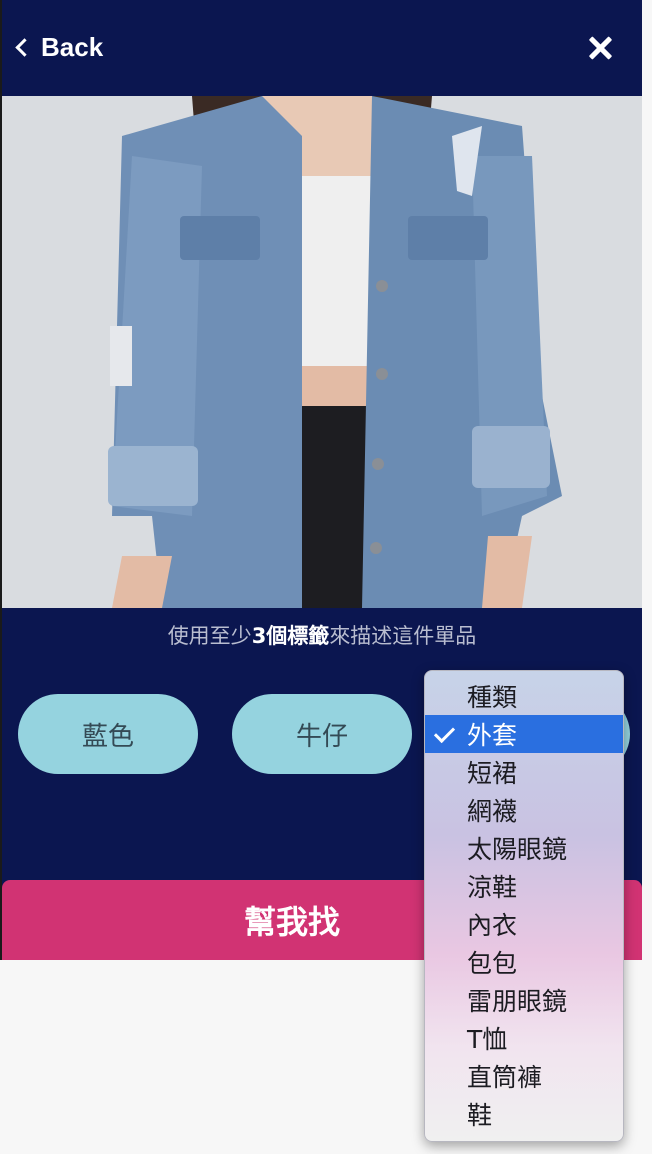 This screenshot has width=652, height=1154. What do you see at coordinates (487, 1039) in the screenshot?
I see `option-label: T恤` at bounding box center [487, 1039].